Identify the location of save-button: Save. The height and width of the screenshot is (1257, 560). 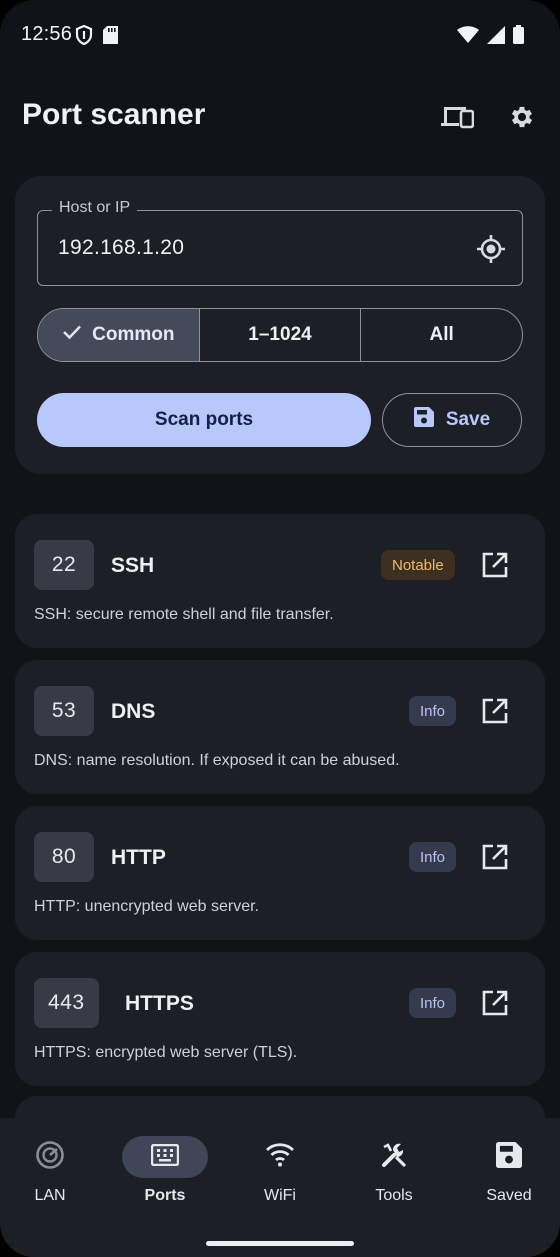
(452, 420).